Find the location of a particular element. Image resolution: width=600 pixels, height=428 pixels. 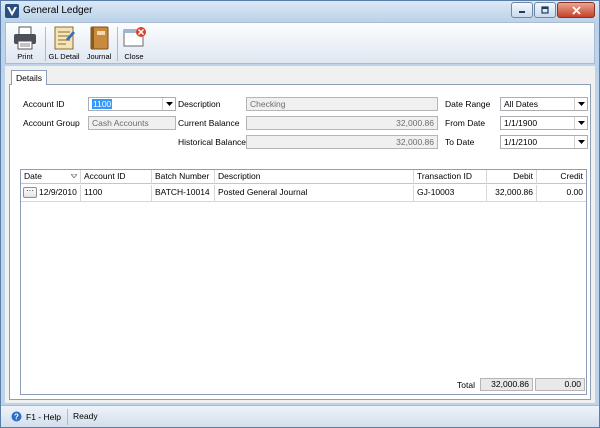

row-ellipsis-button: ··· is located at coordinates (30, 193).